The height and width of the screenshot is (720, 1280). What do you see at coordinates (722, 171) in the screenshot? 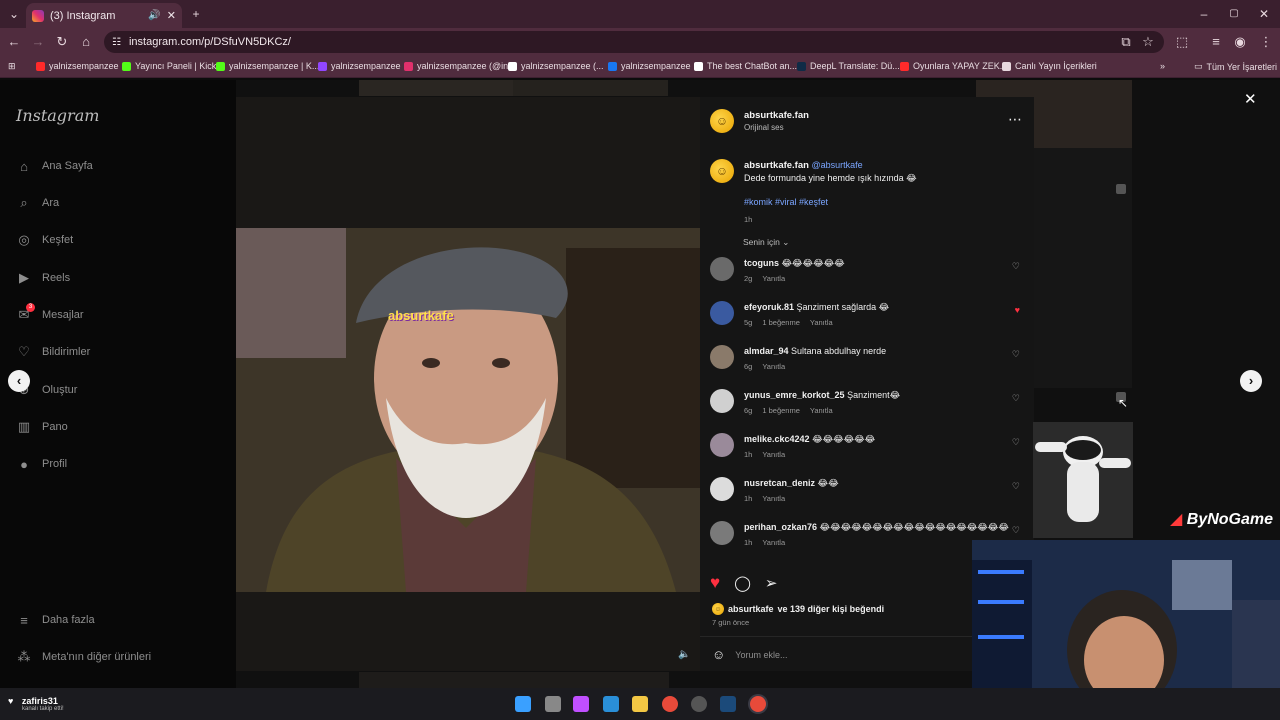
I see `caption-avatar: ☺` at bounding box center [722, 171].